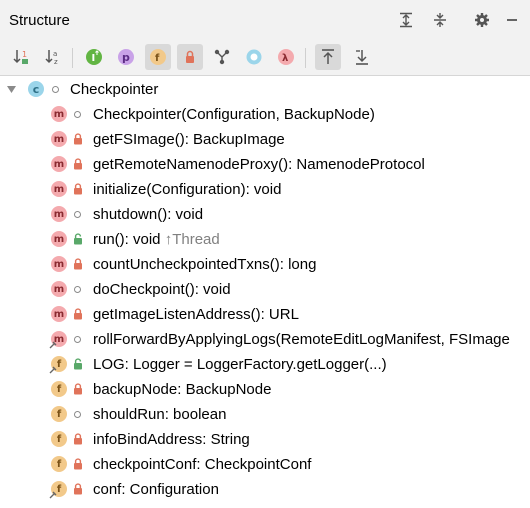 Image resolution: width=530 pixels, height=508 pixels. I want to click on tree-item-label: doCheckpoint(): void, so click(162, 289).